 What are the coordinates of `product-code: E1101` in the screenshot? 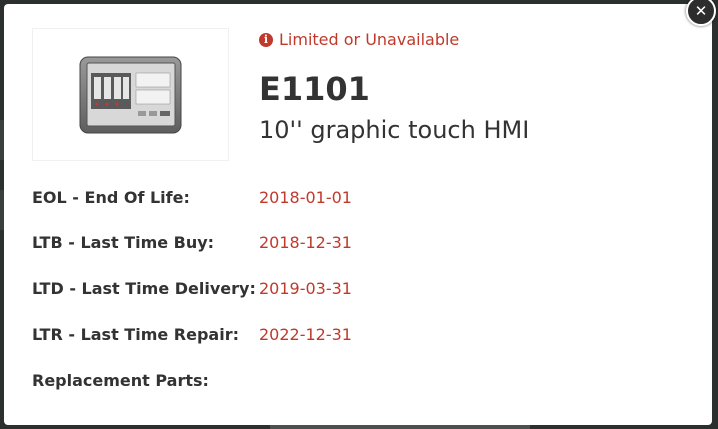 It's located at (314, 89).